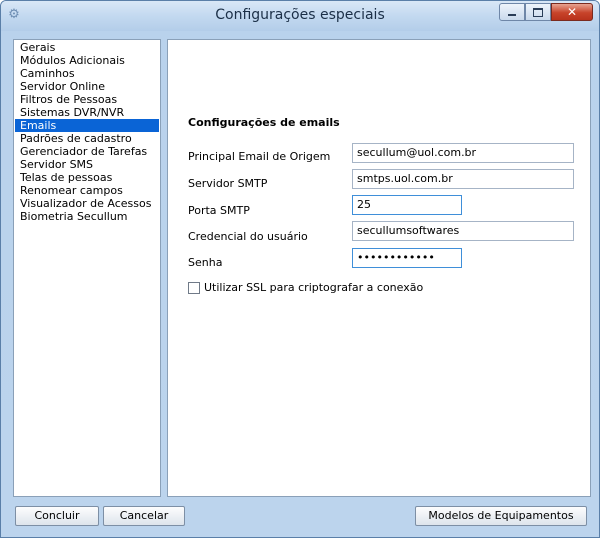  Describe the element at coordinates (87, 190) in the screenshot. I see `sidebar-item-renomear-campos: Renomear campos` at that location.